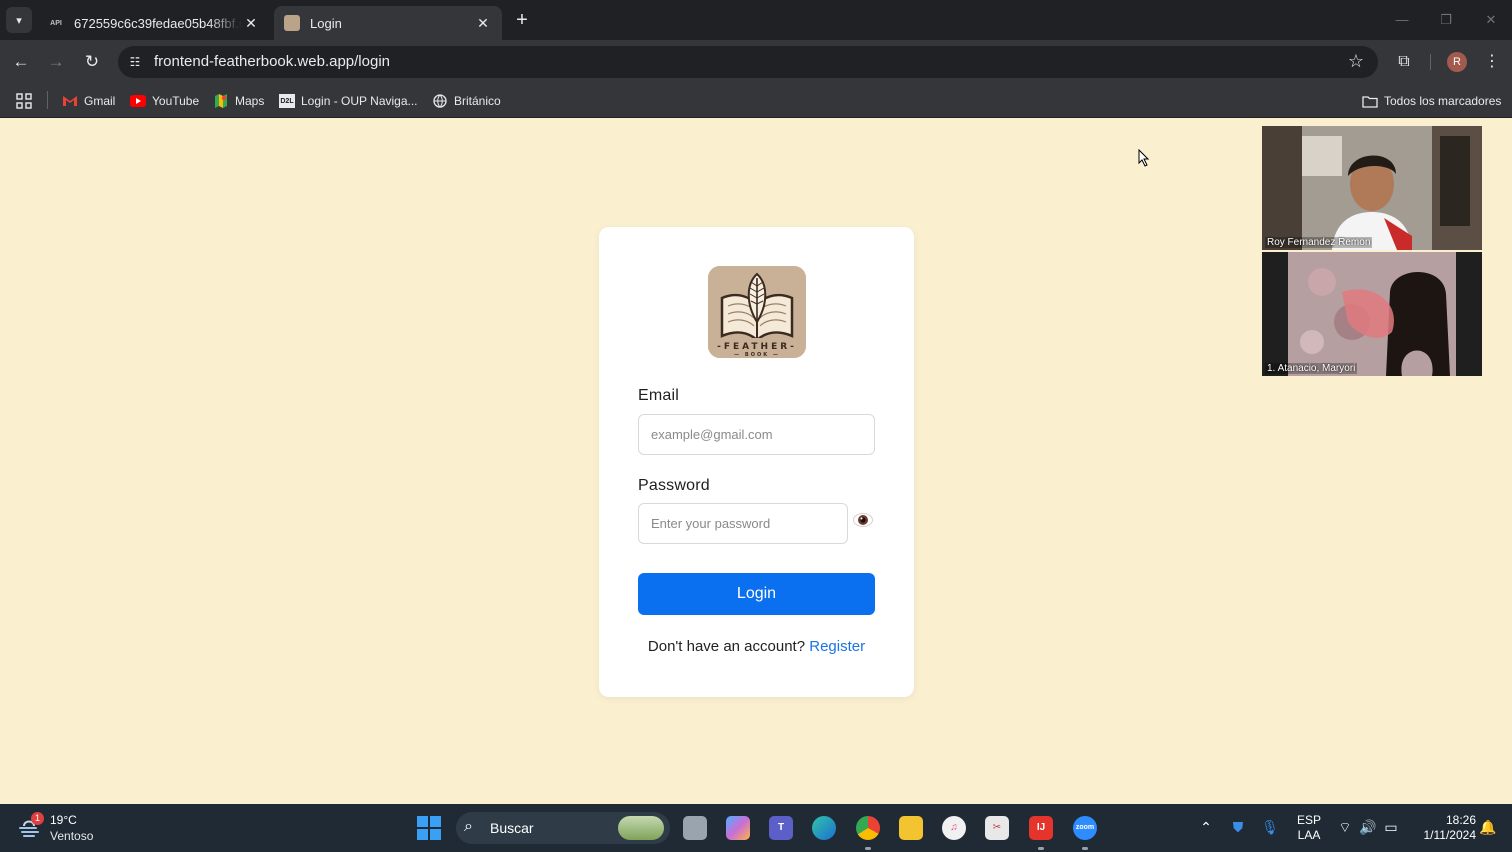 This screenshot has height=852, width=1512. I want to click on bookmark-label: YouTube, so click(176, 101).